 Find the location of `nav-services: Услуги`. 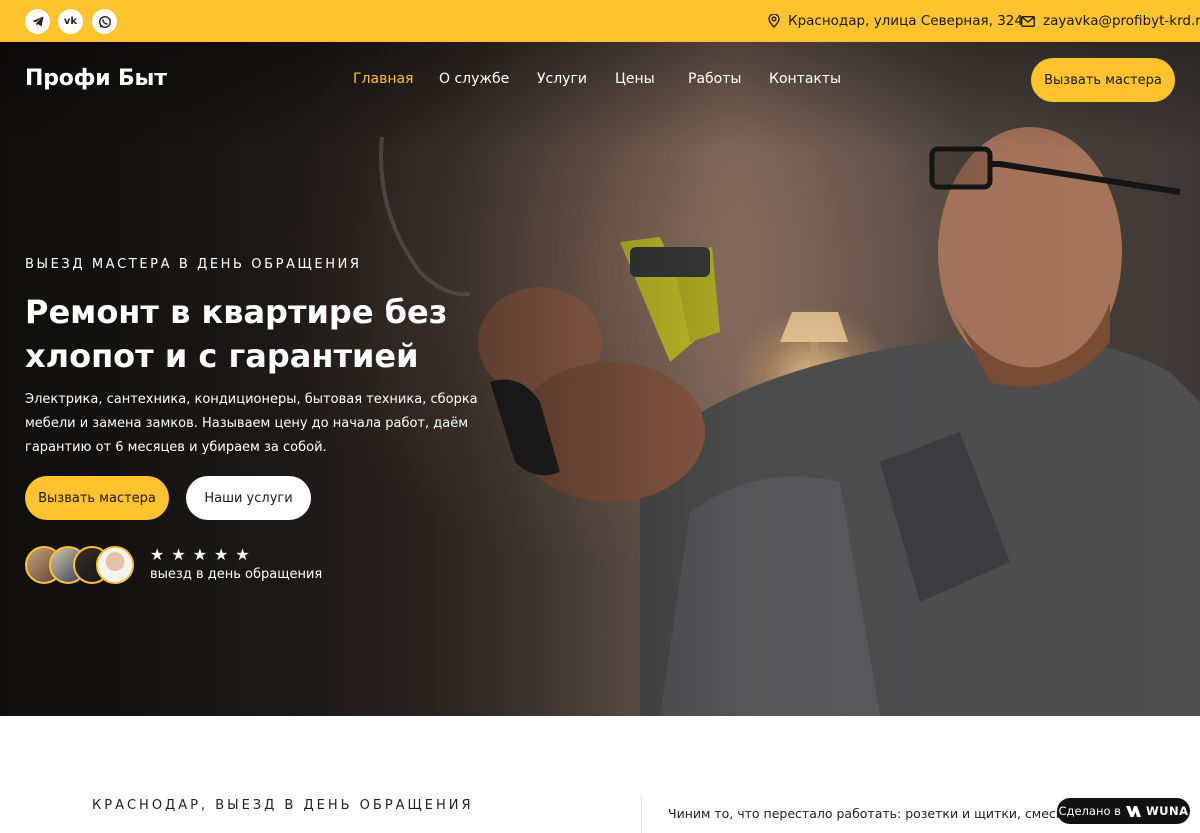

nav-services: Услуги is located at coordinates (562, 80).